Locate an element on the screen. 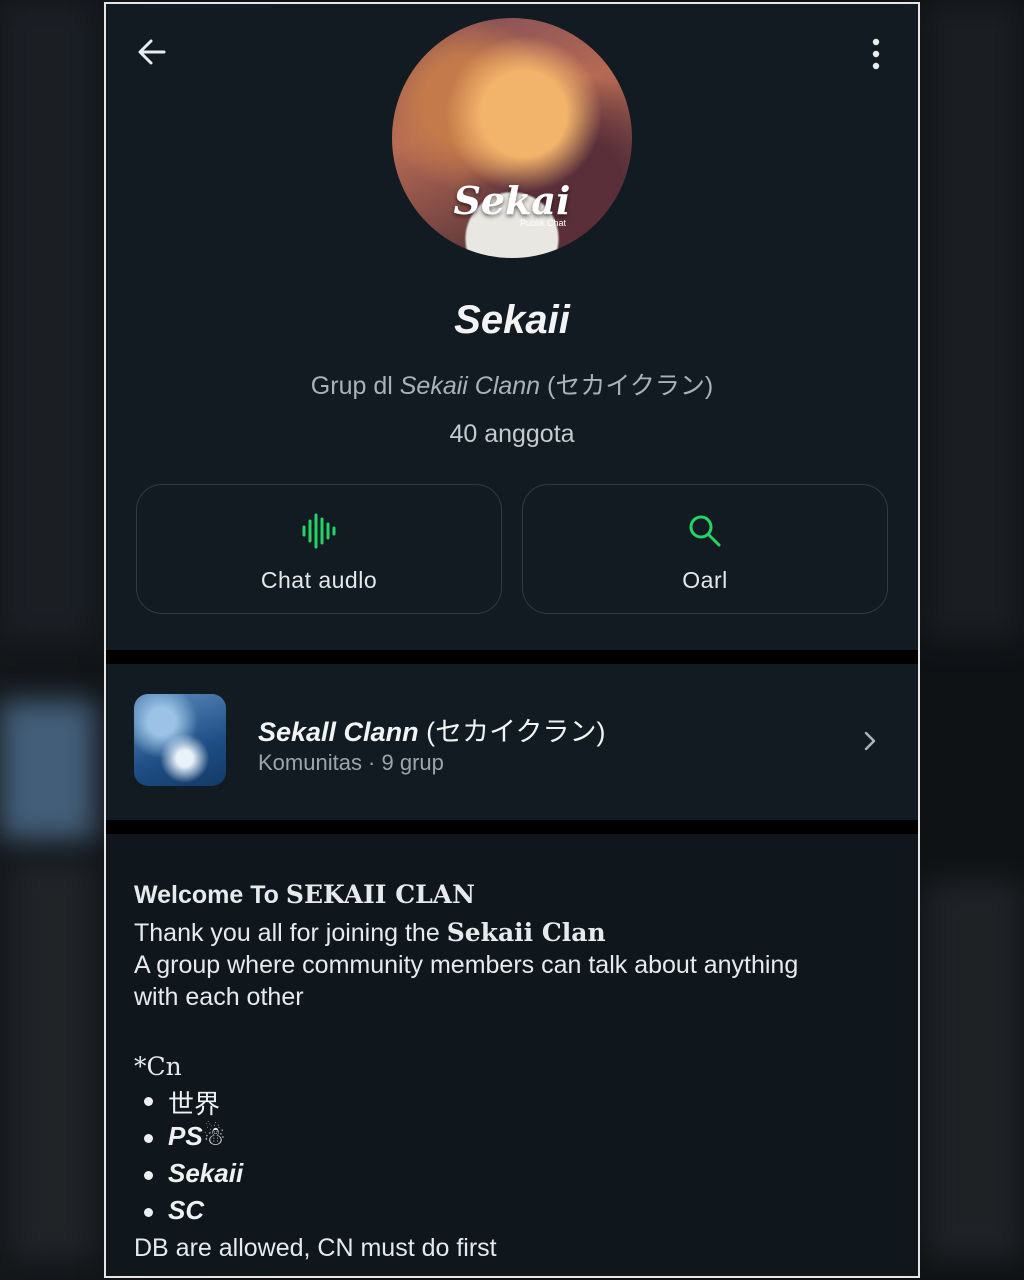 The height and width of the screenshot is (1280, 1024). group-subtitle: Grup dl Sekaii Clann (セカイクラン) is located at coordinates (512, 384).